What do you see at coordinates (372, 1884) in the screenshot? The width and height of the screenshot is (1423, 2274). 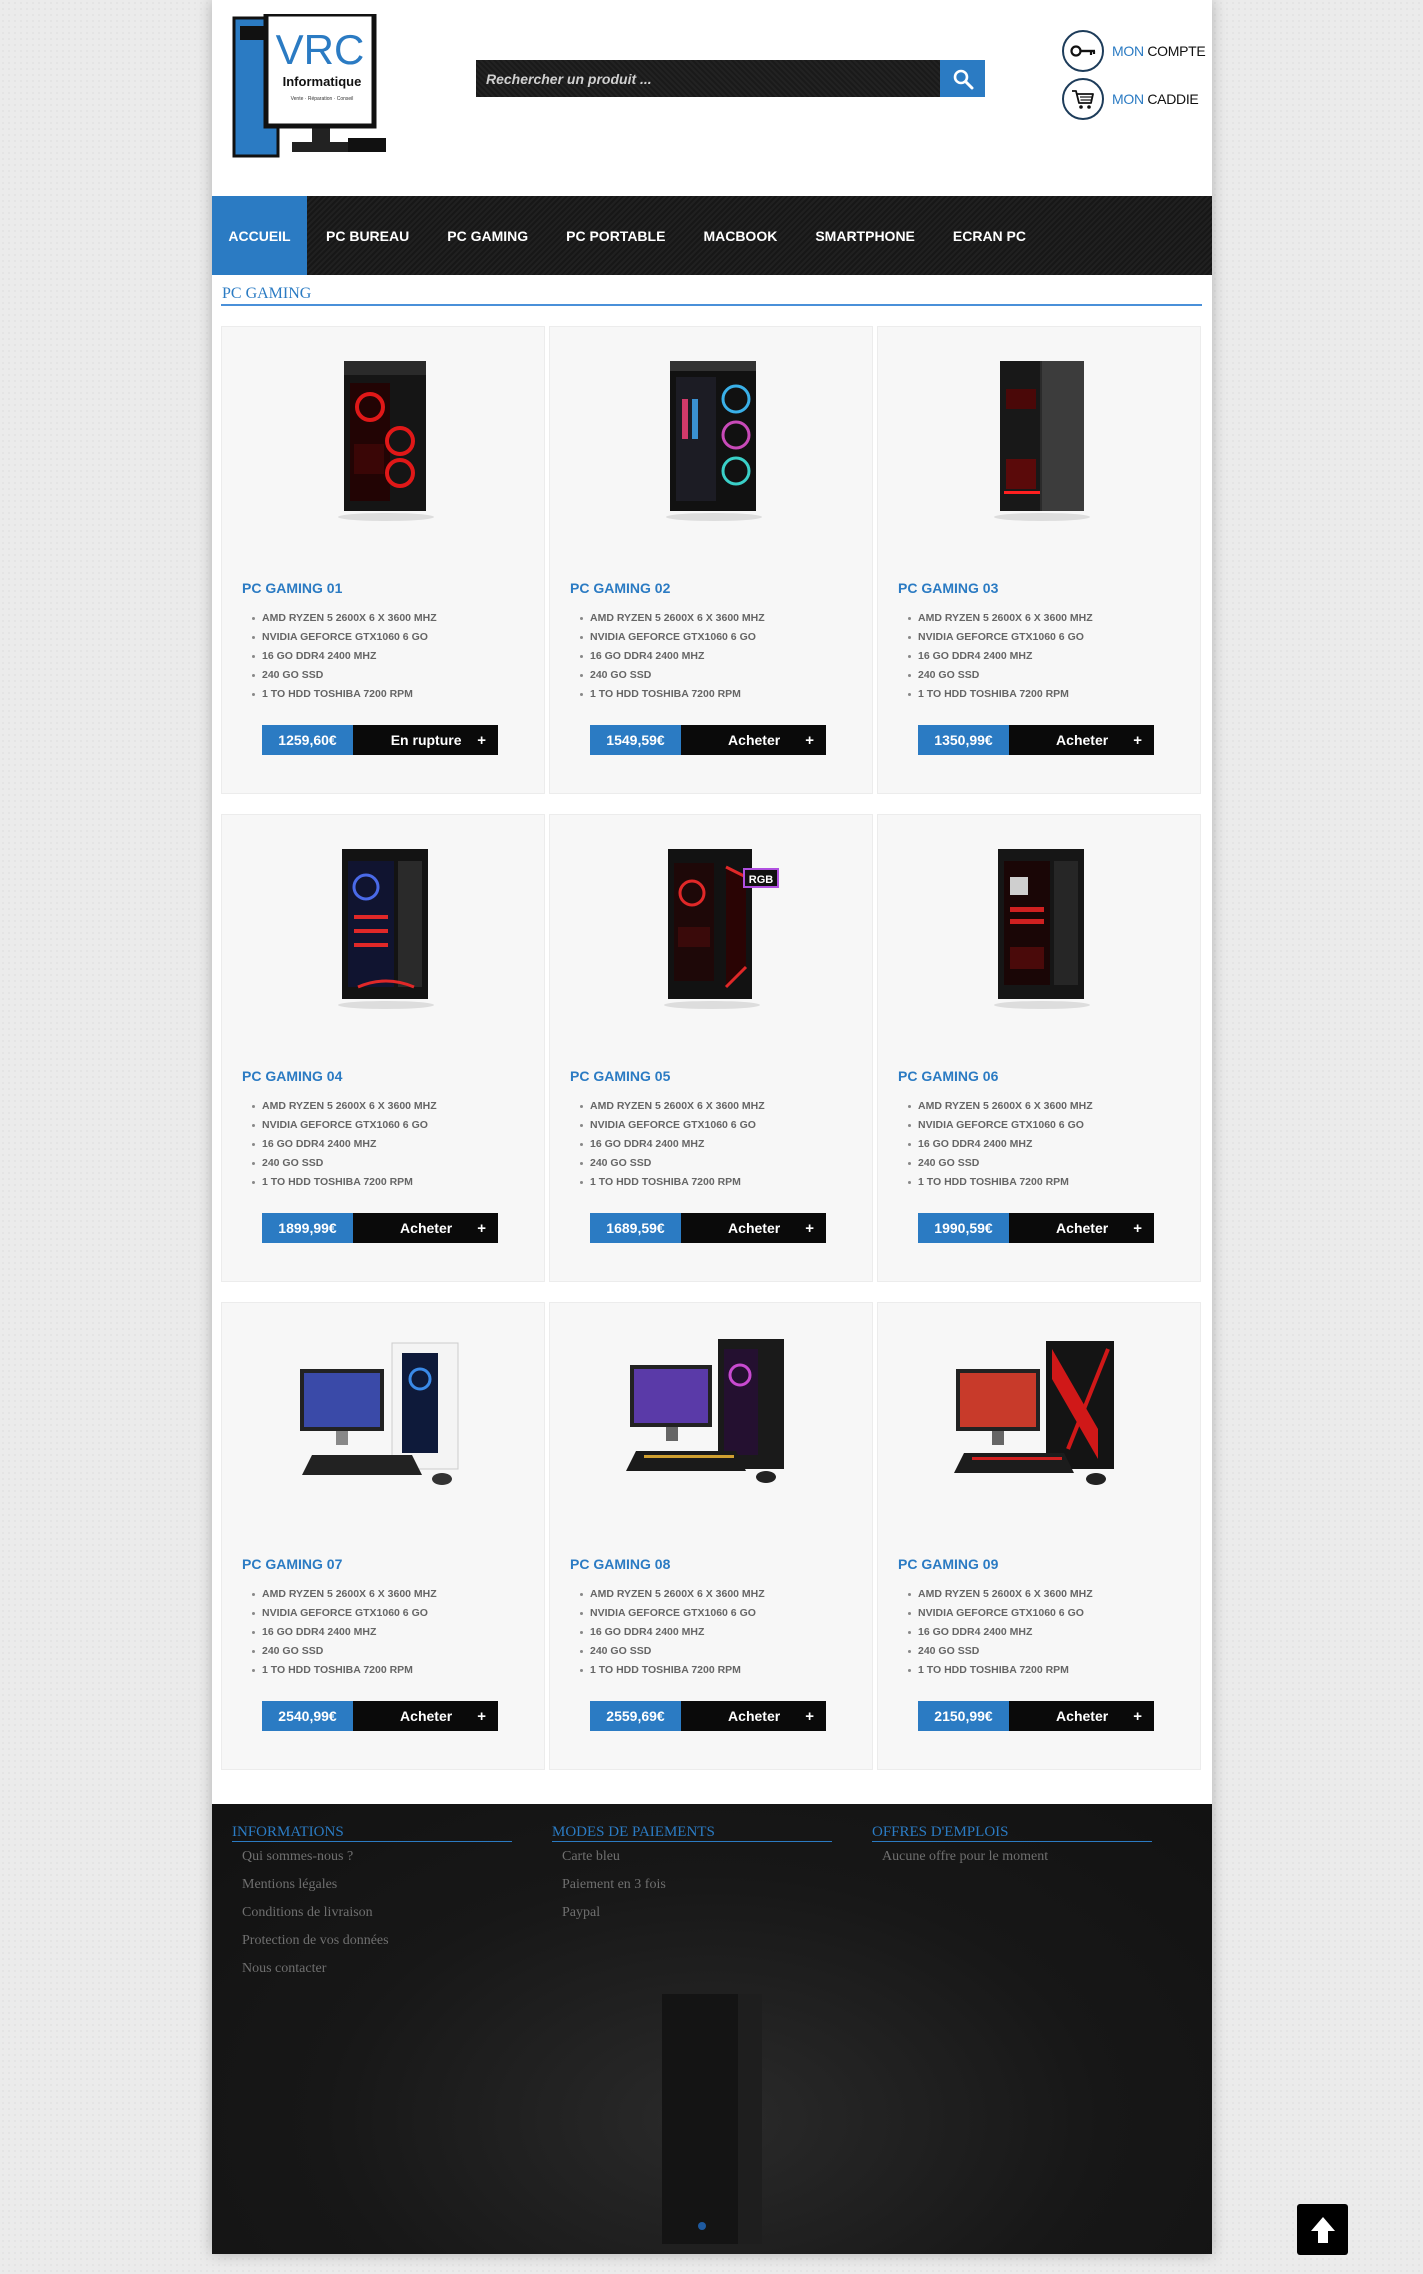 I see `footer-link-mentions-legales: Mentions légales` at bounding box center [372, 1884].